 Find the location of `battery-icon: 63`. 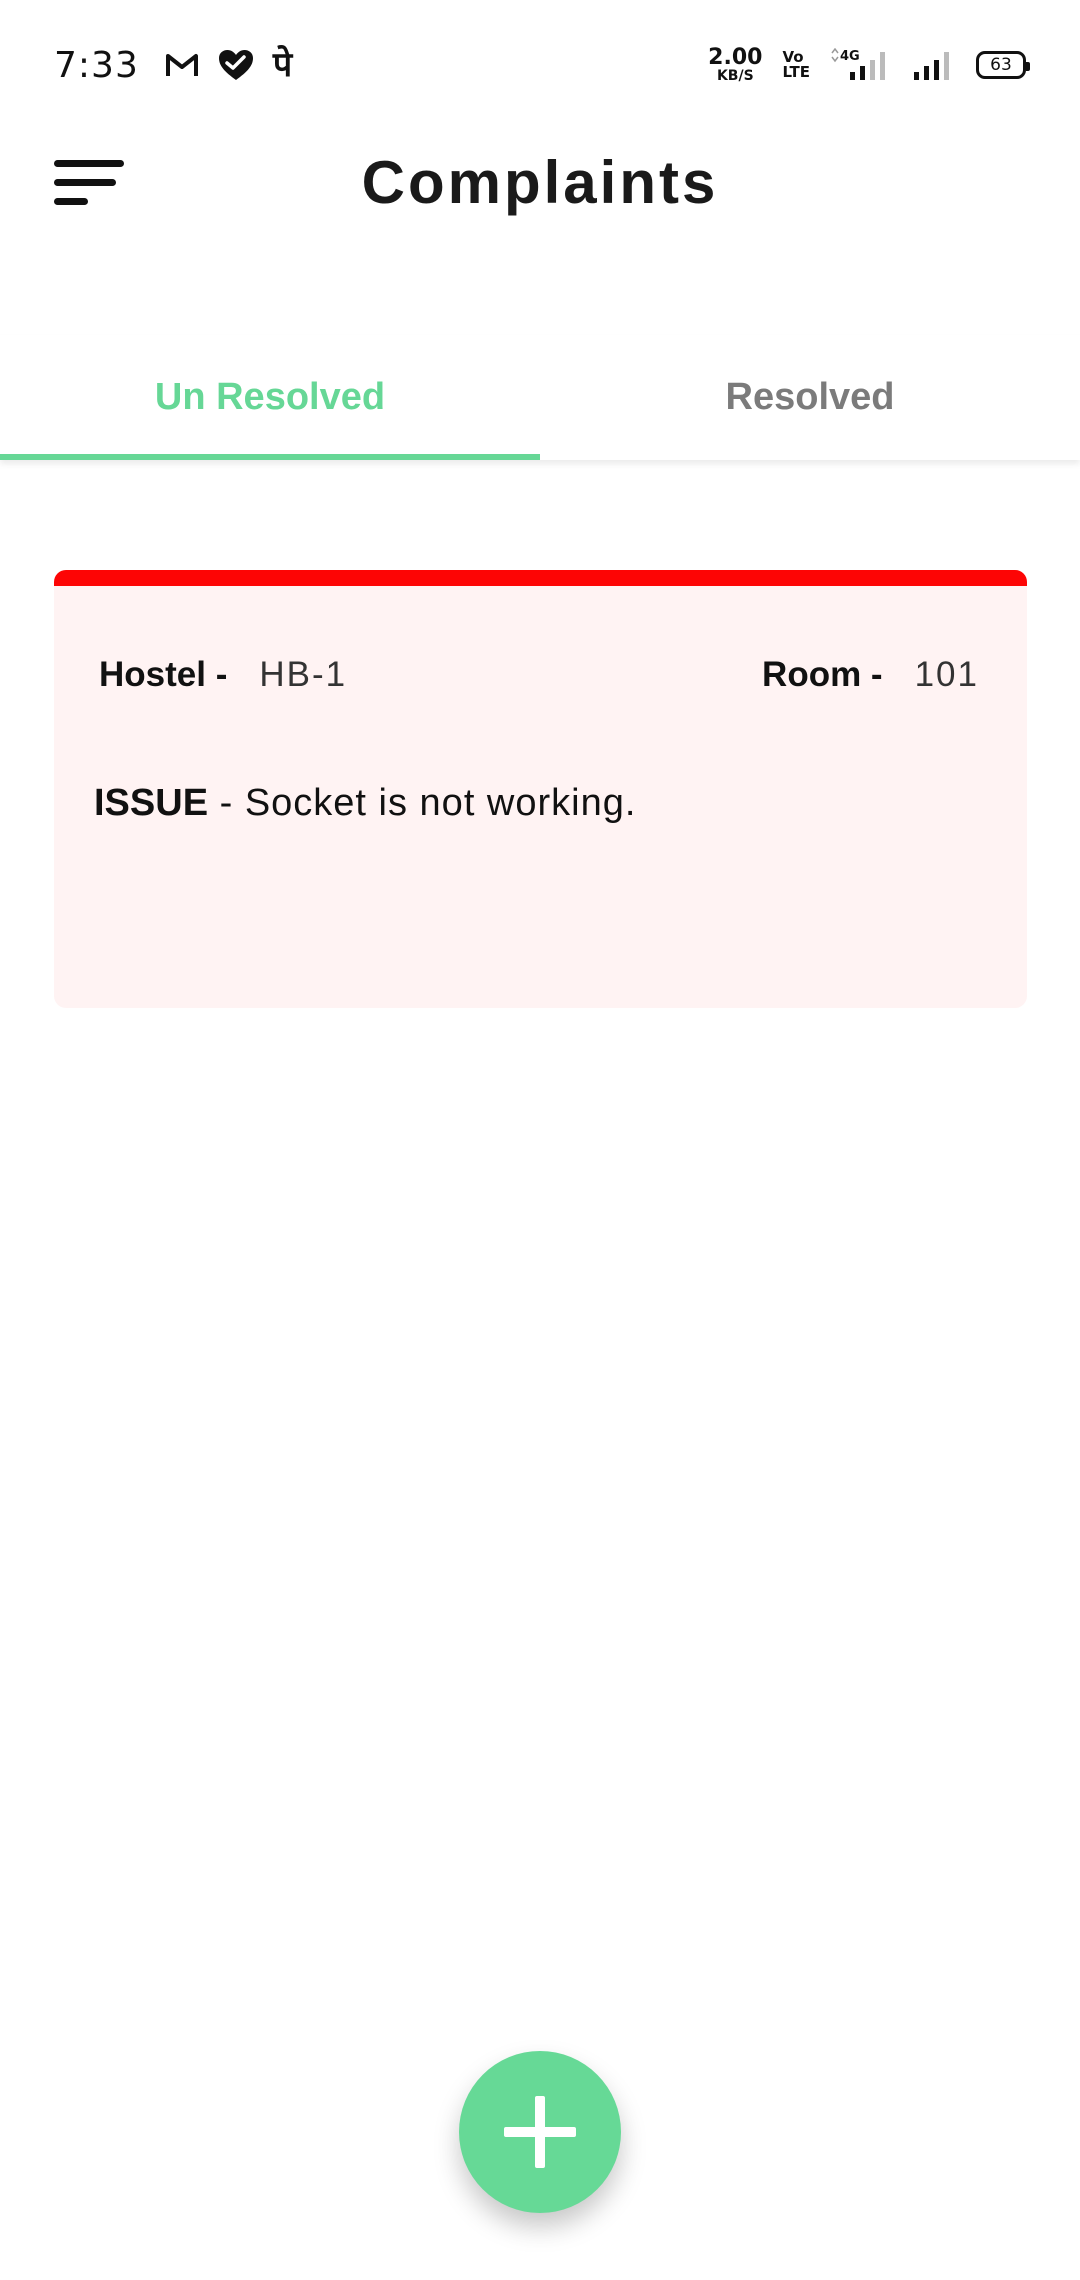

battery-icon: 63 is located at coordinates (1003, 65).